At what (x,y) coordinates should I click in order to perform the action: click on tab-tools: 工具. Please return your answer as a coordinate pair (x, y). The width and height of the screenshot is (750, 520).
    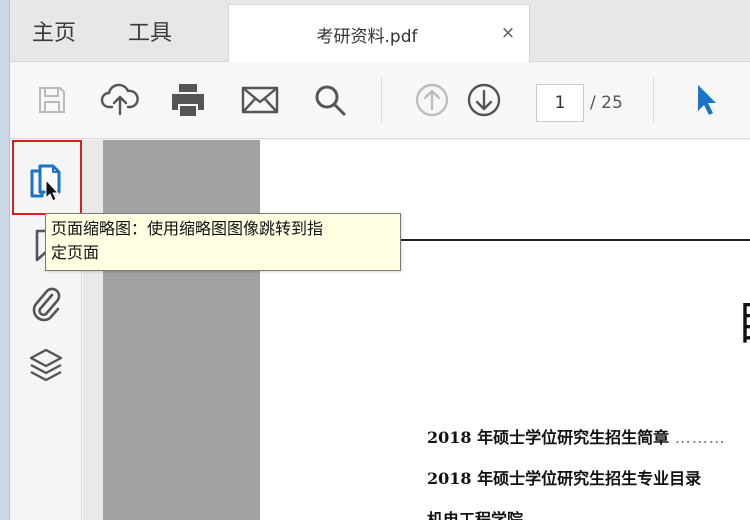
    Looking at the image, I should click on (150, 31).